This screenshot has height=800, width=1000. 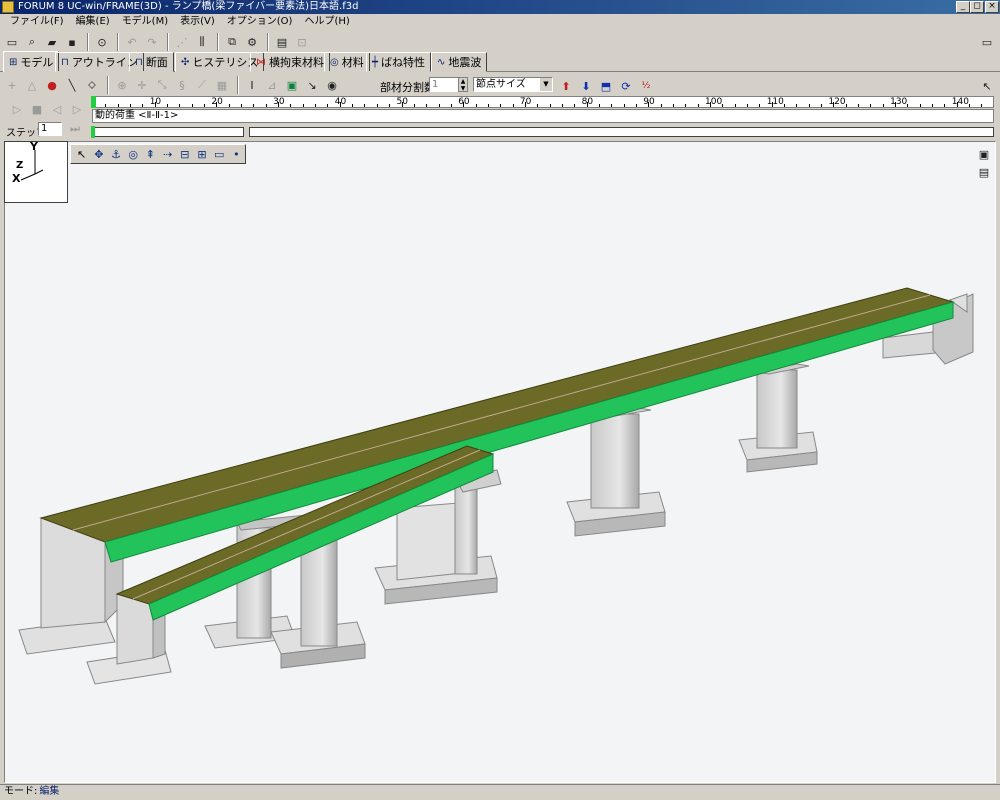 What do you see at coordinates (37, 22) in the screenshot?
I see `menu-file: ファイル(F)` at bounding box center [37, 22].